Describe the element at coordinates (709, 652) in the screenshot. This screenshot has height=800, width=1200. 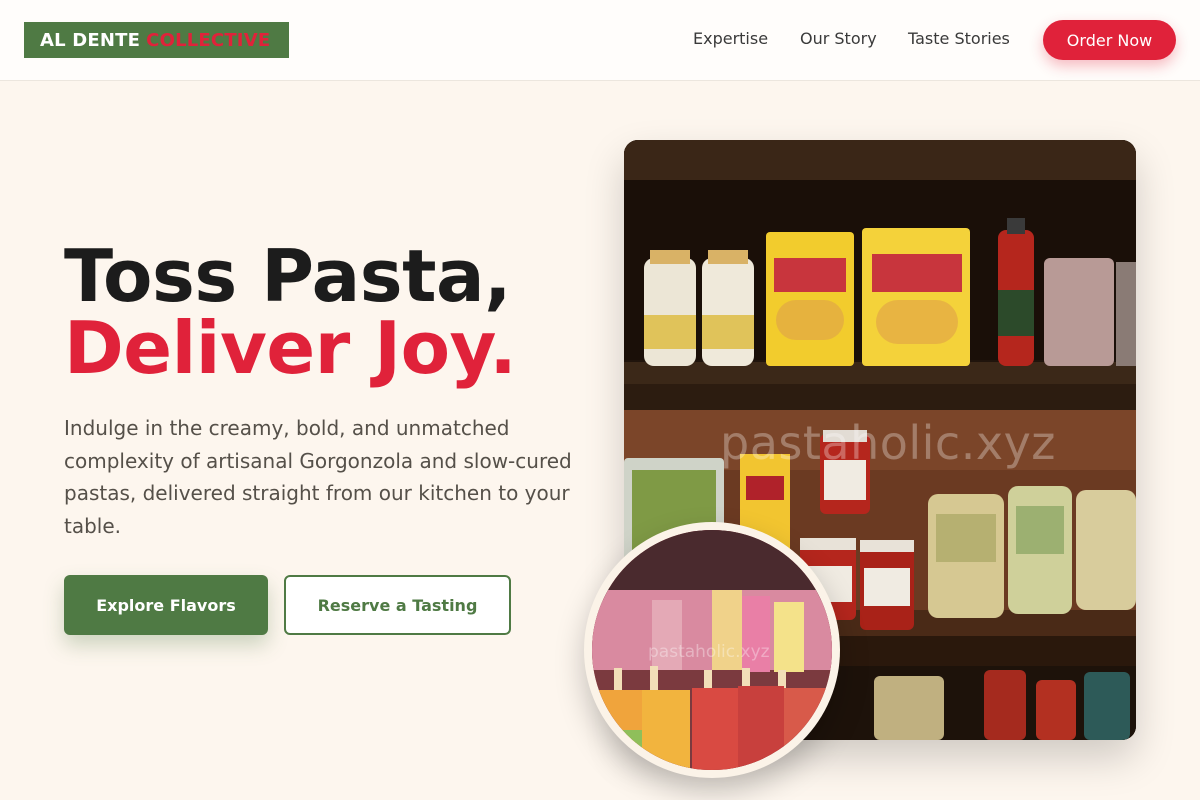
I see `inset-watermark: pastaholic.xyz` at that location.